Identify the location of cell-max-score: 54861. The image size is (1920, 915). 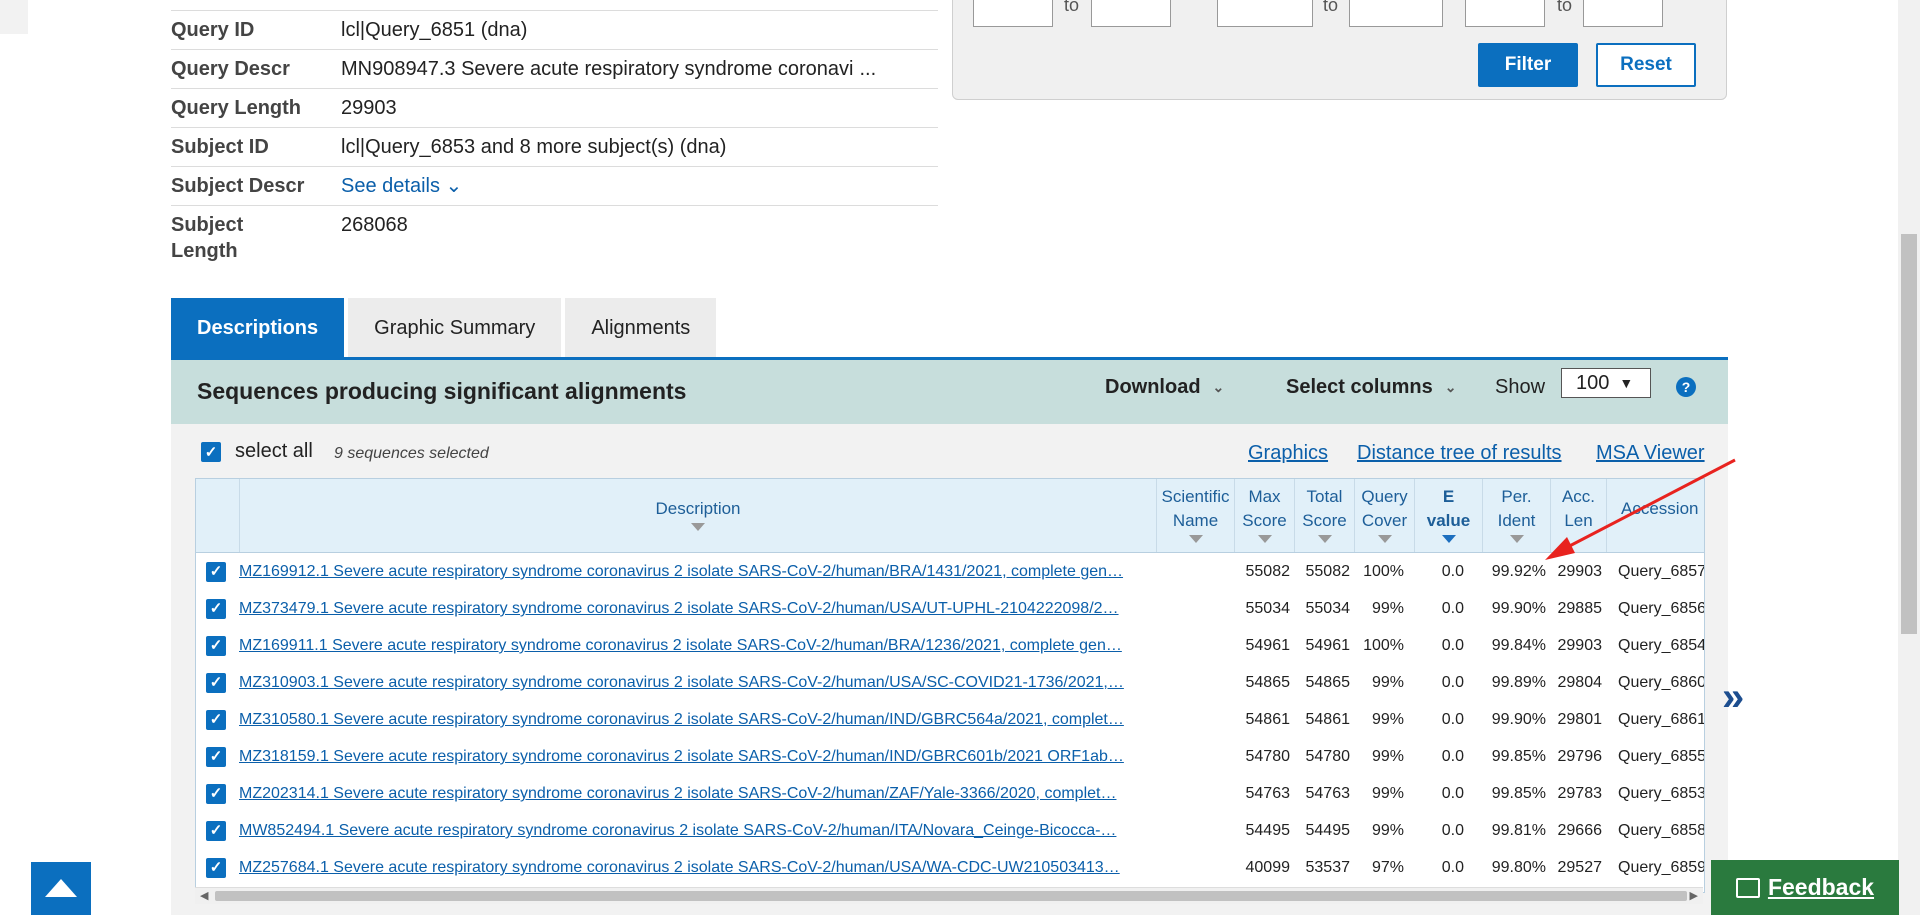
(1268, 719).